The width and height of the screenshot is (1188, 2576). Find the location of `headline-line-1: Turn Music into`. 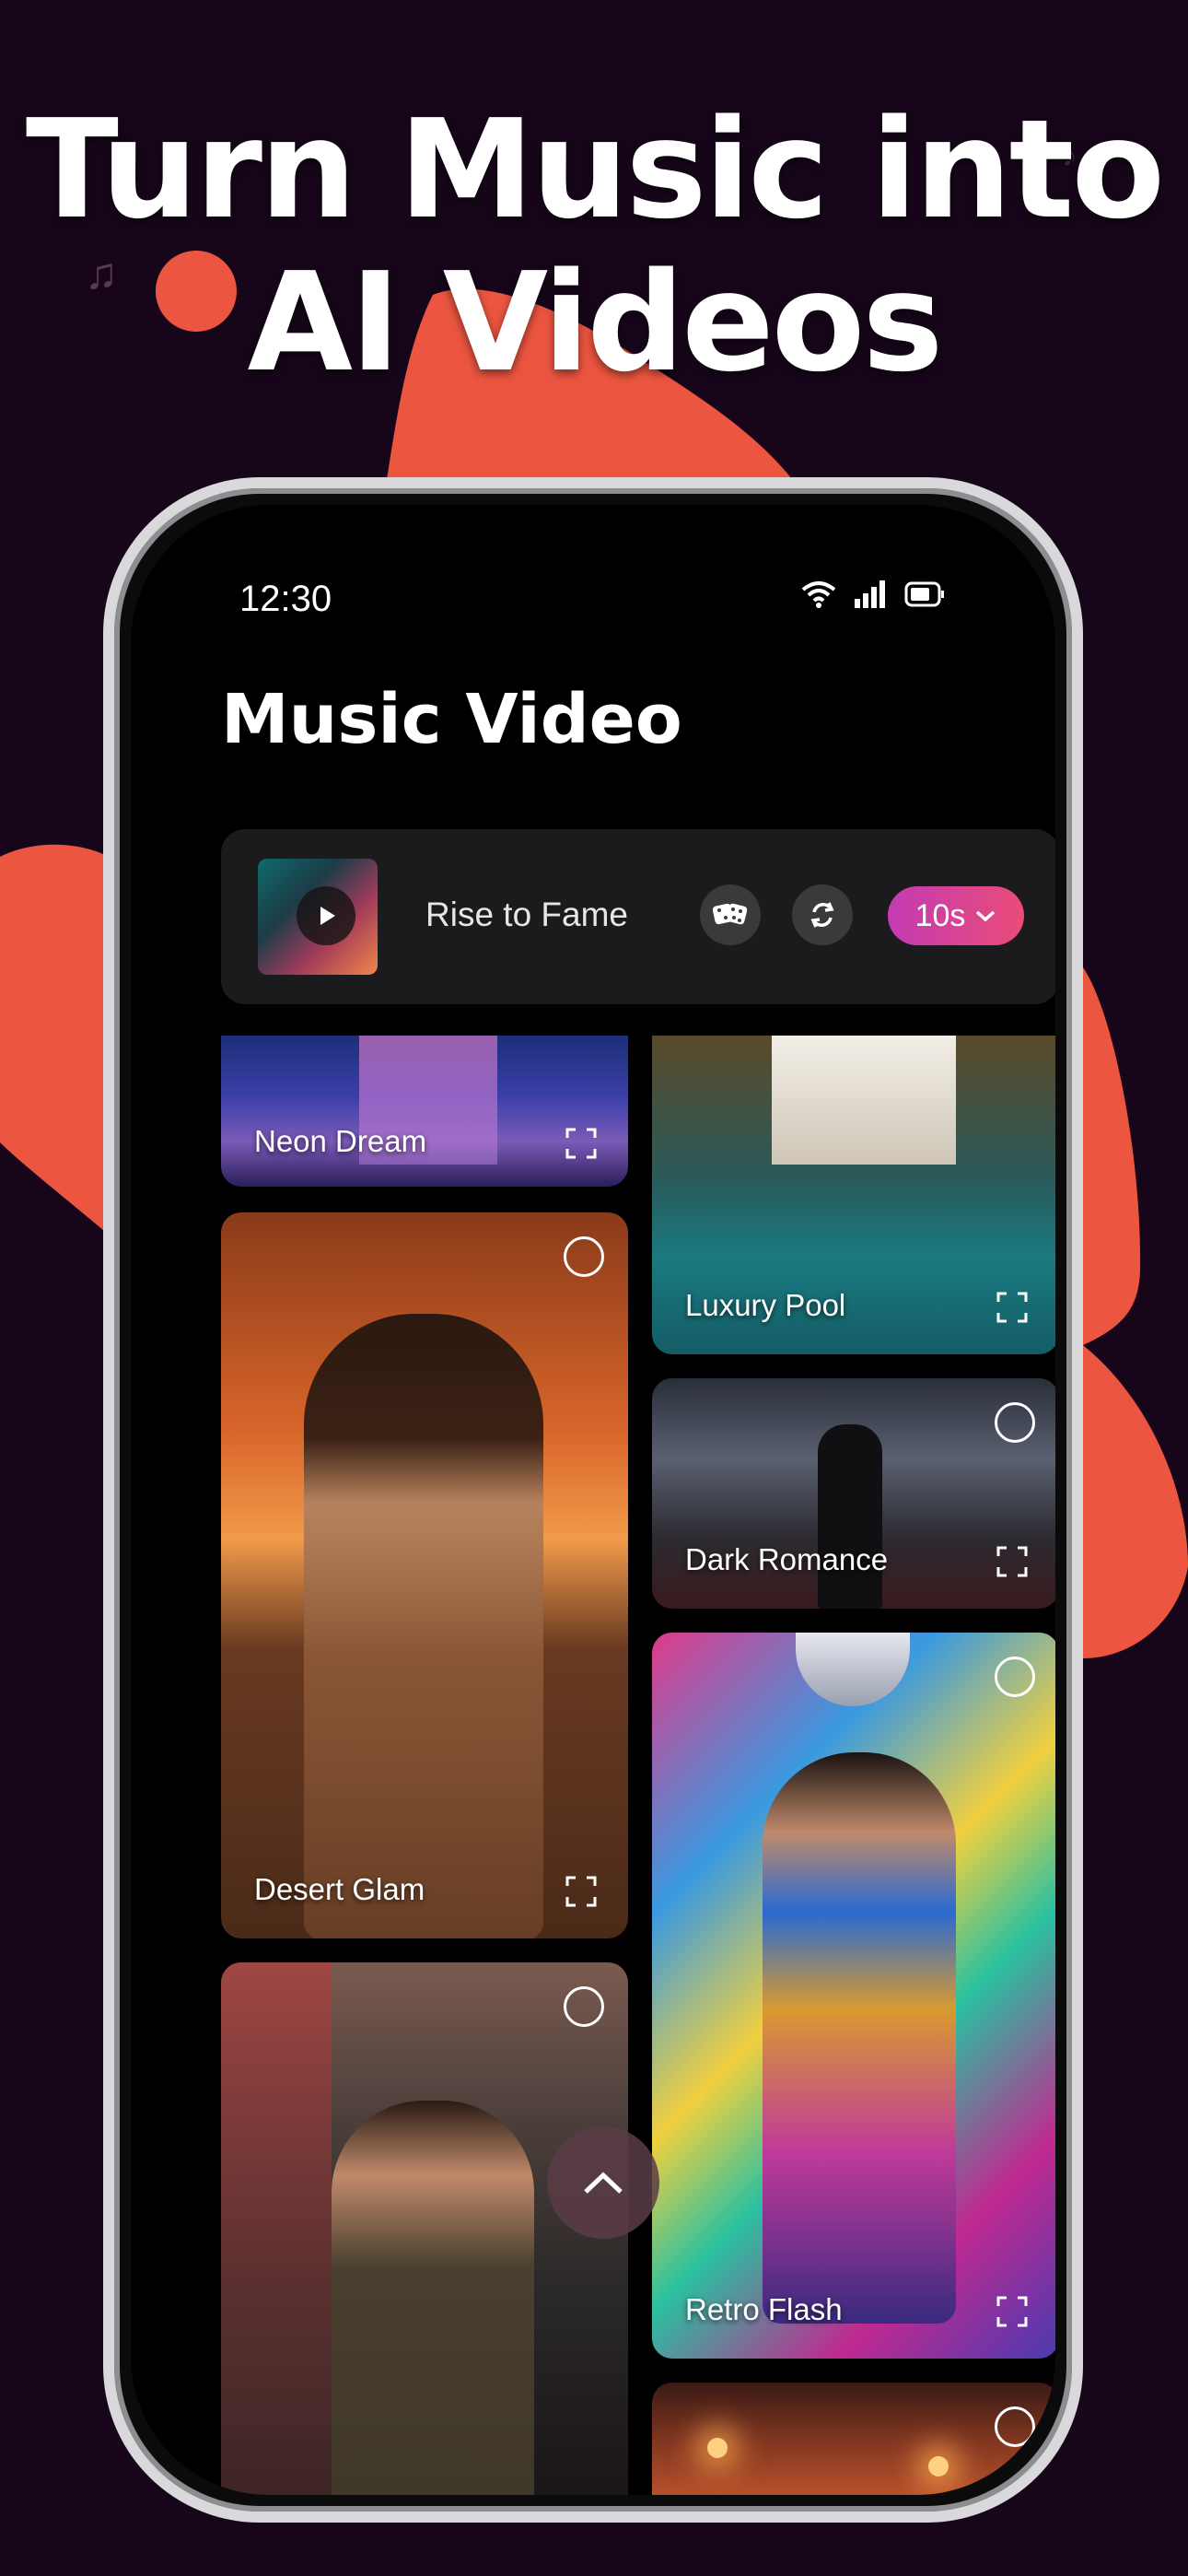

headline-line-1: Turn Music into is located at coordinates (595, 169).